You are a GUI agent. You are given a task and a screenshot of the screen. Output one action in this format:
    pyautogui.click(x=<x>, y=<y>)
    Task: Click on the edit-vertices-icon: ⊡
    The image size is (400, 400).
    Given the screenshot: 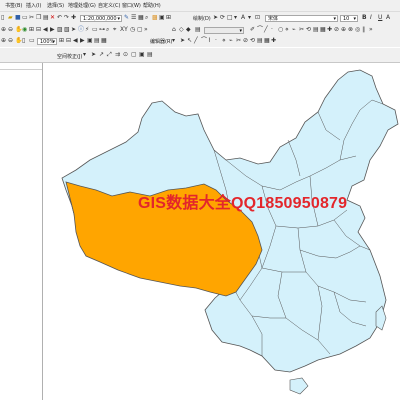 What is the action you would take?
    pyautogui.click(x=257, y=18)
    